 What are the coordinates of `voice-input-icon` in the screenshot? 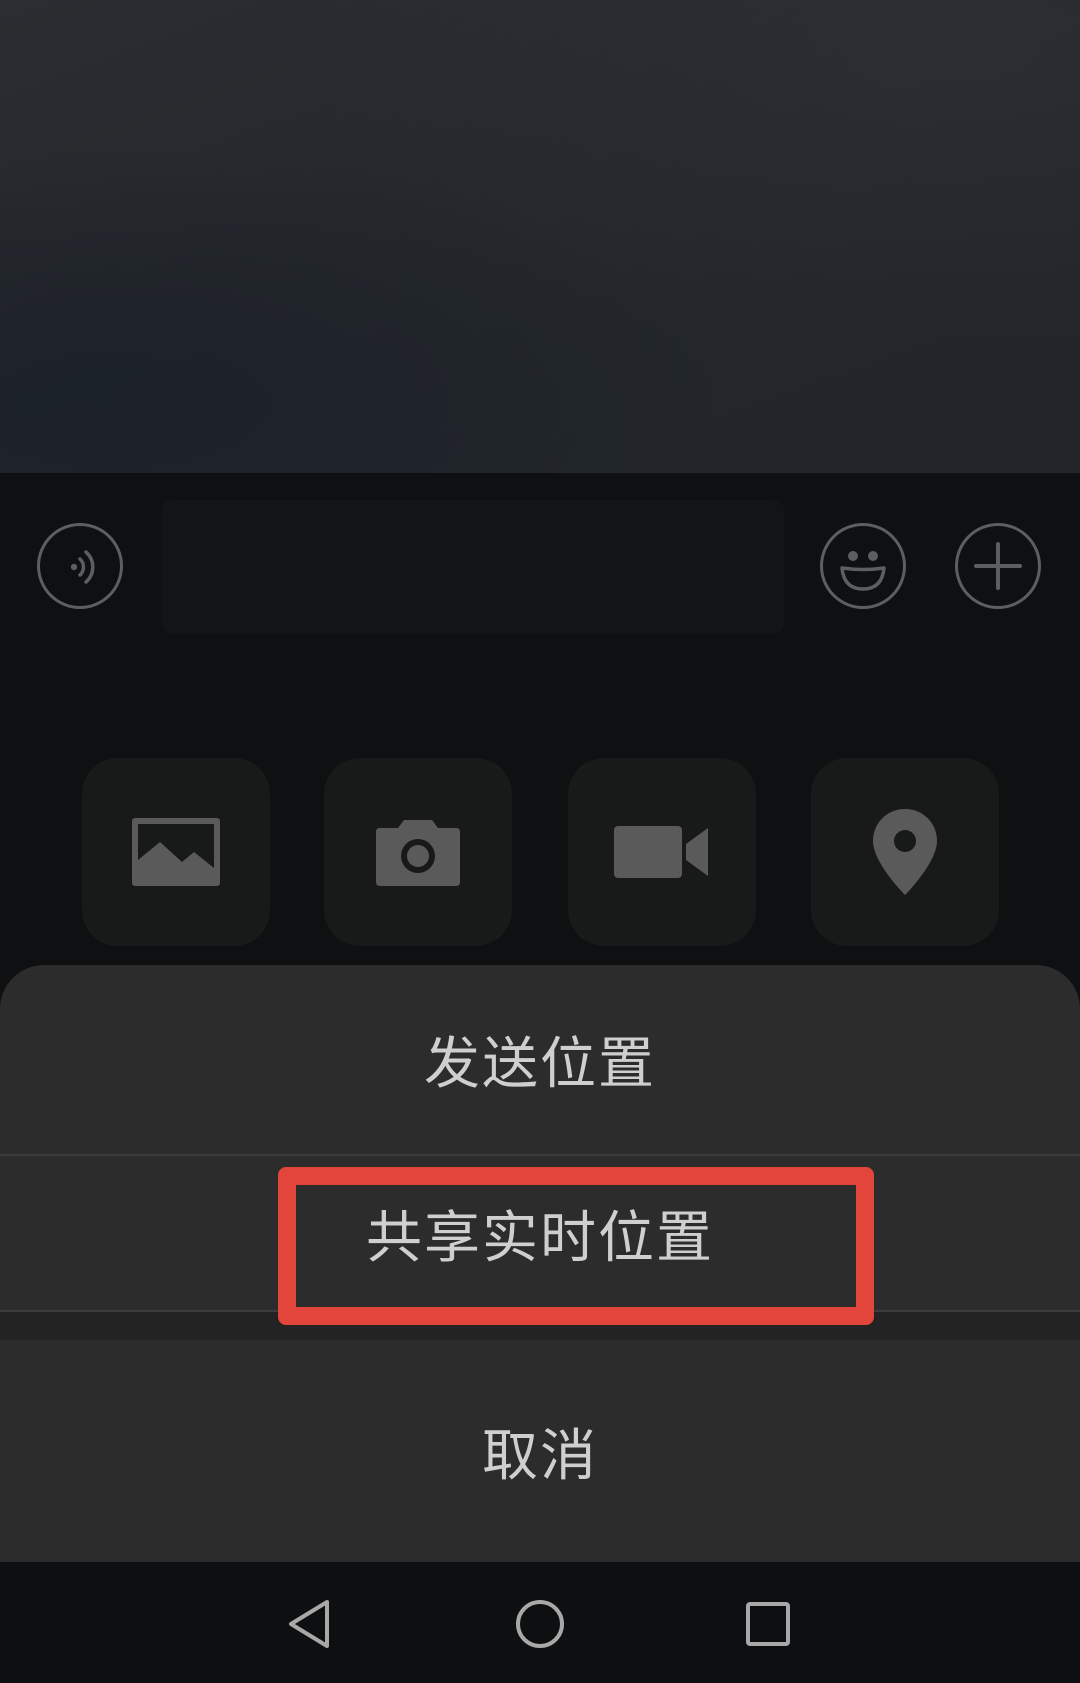 It's located at (82, 567).